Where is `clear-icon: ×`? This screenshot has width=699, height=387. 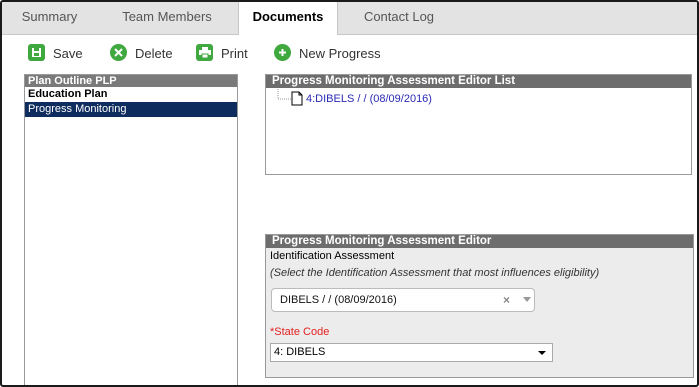
clear-icon: × is located at coordinates (506, 300).